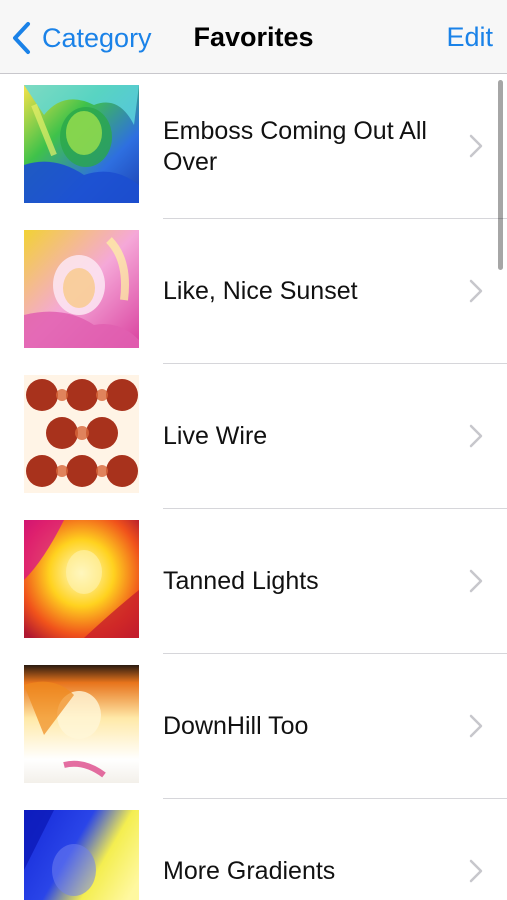  Describe the element at coordinates (260, 291) in the screenshot. I see `list-item-title: Like, Nice Sunset` at that location.